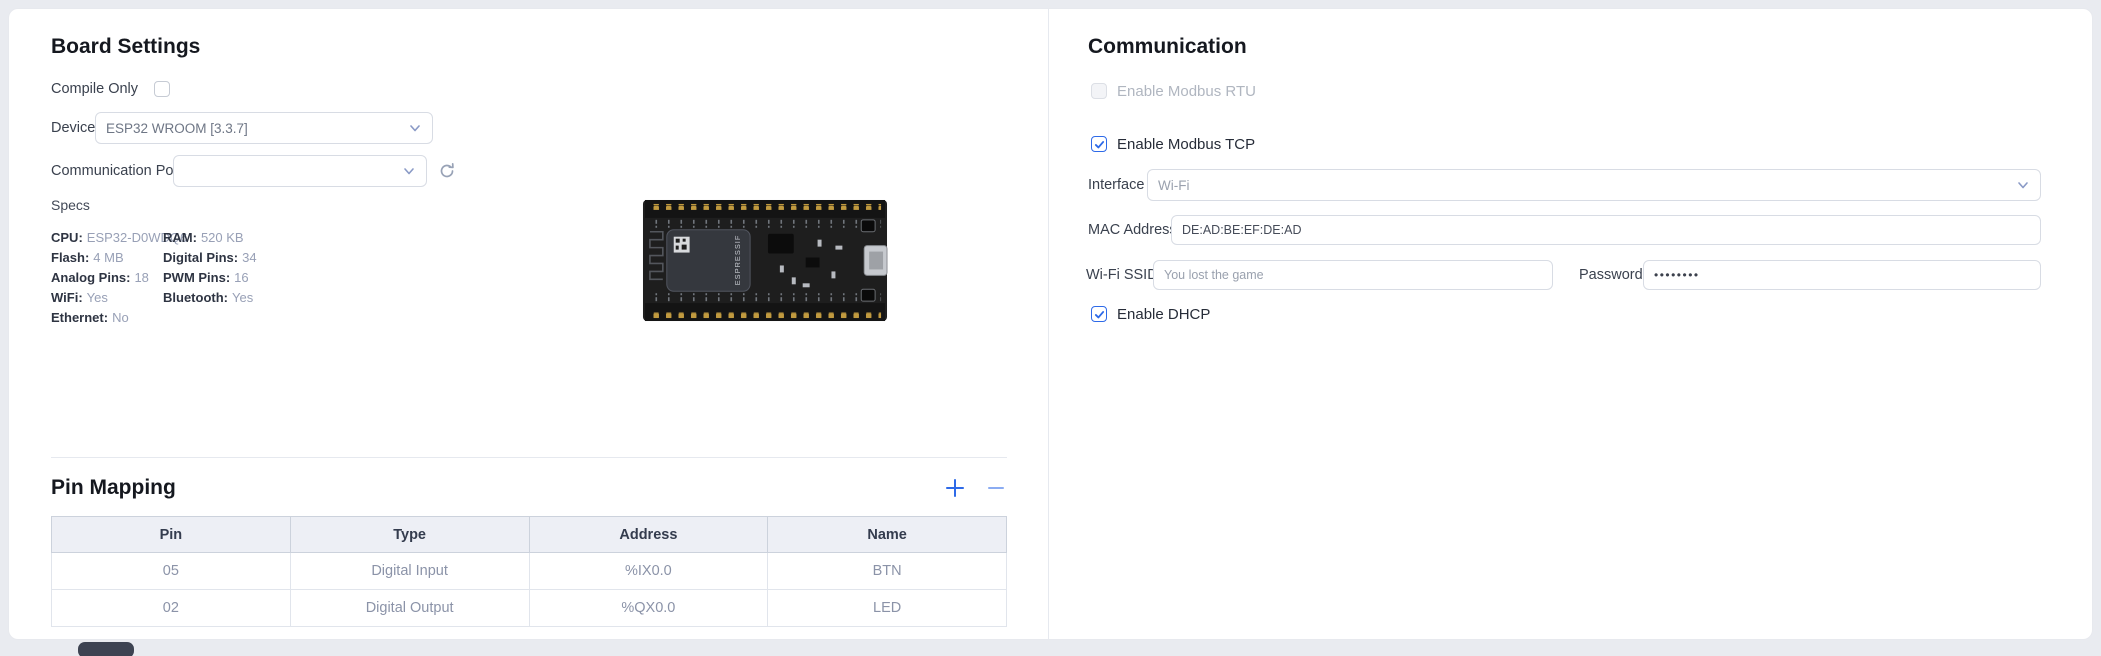 Image resolution: width=2101 pixels, height=656 pixels. I want to click on add-pin-button, so click(955, 488).